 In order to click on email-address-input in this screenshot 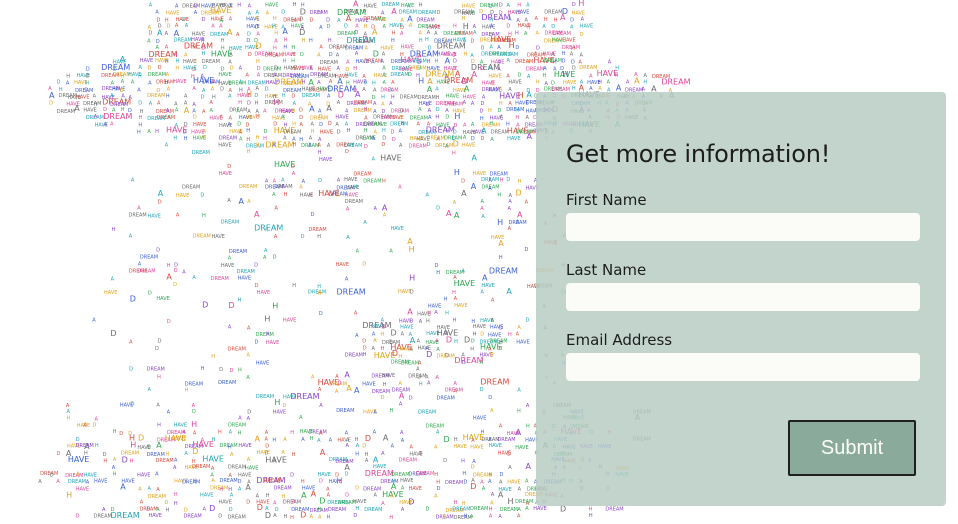, I will do `click(743, 367)`.